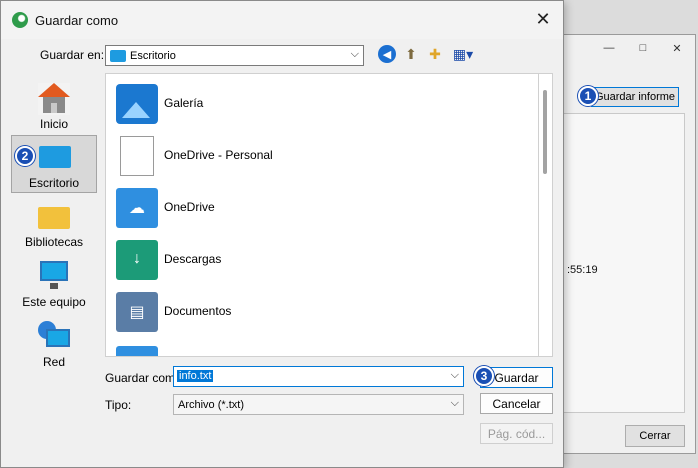 The height and width of the screenshot is (468, 698). I want to click on downloads-folder-icon: ↓, so click(137, 260).